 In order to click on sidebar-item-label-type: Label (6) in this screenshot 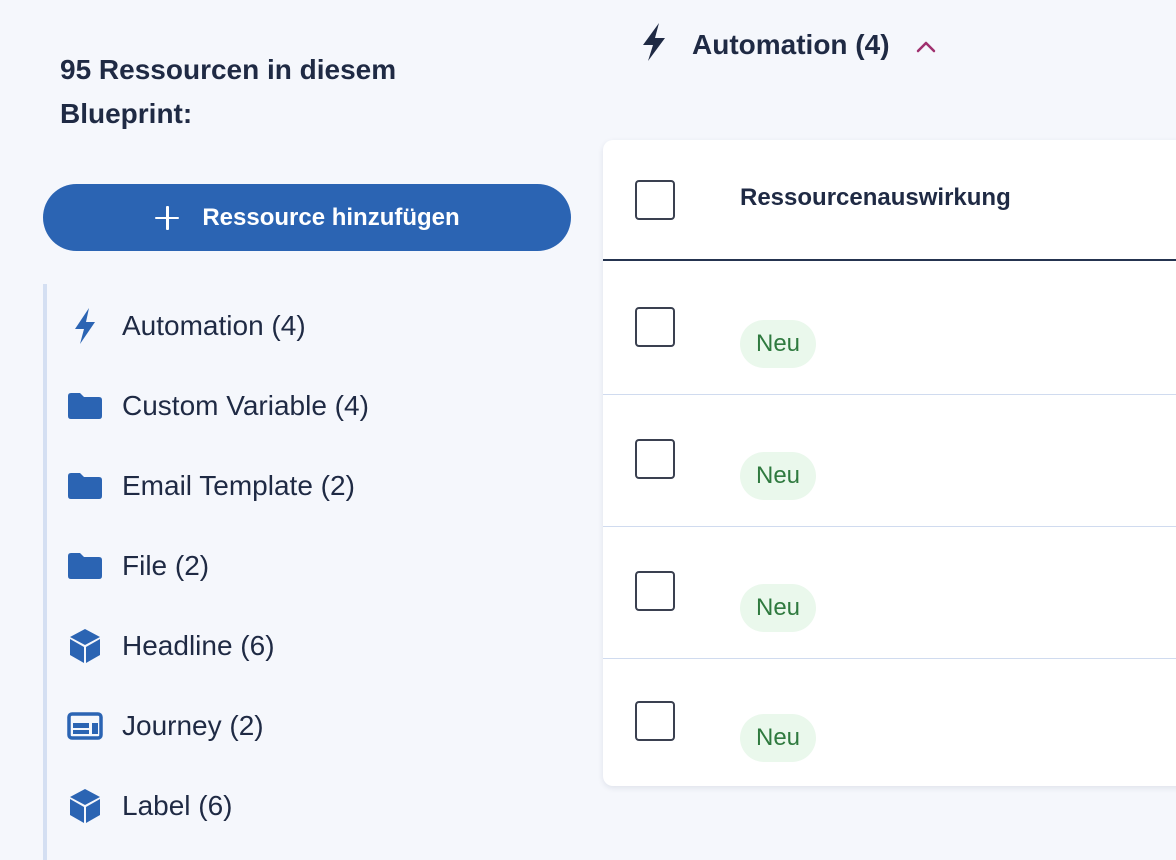, I will do `click(320, 806)`.